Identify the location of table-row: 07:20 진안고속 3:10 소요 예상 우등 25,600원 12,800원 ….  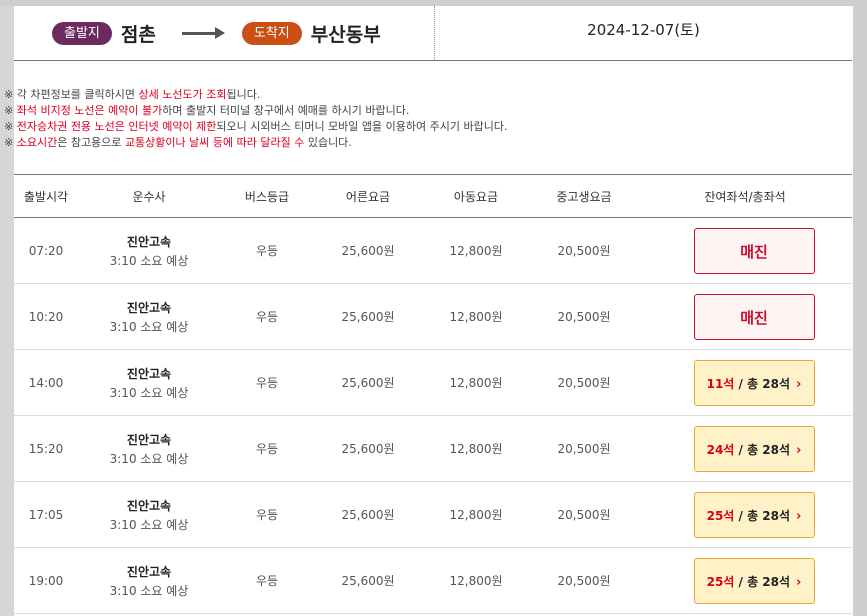
(433, 251).